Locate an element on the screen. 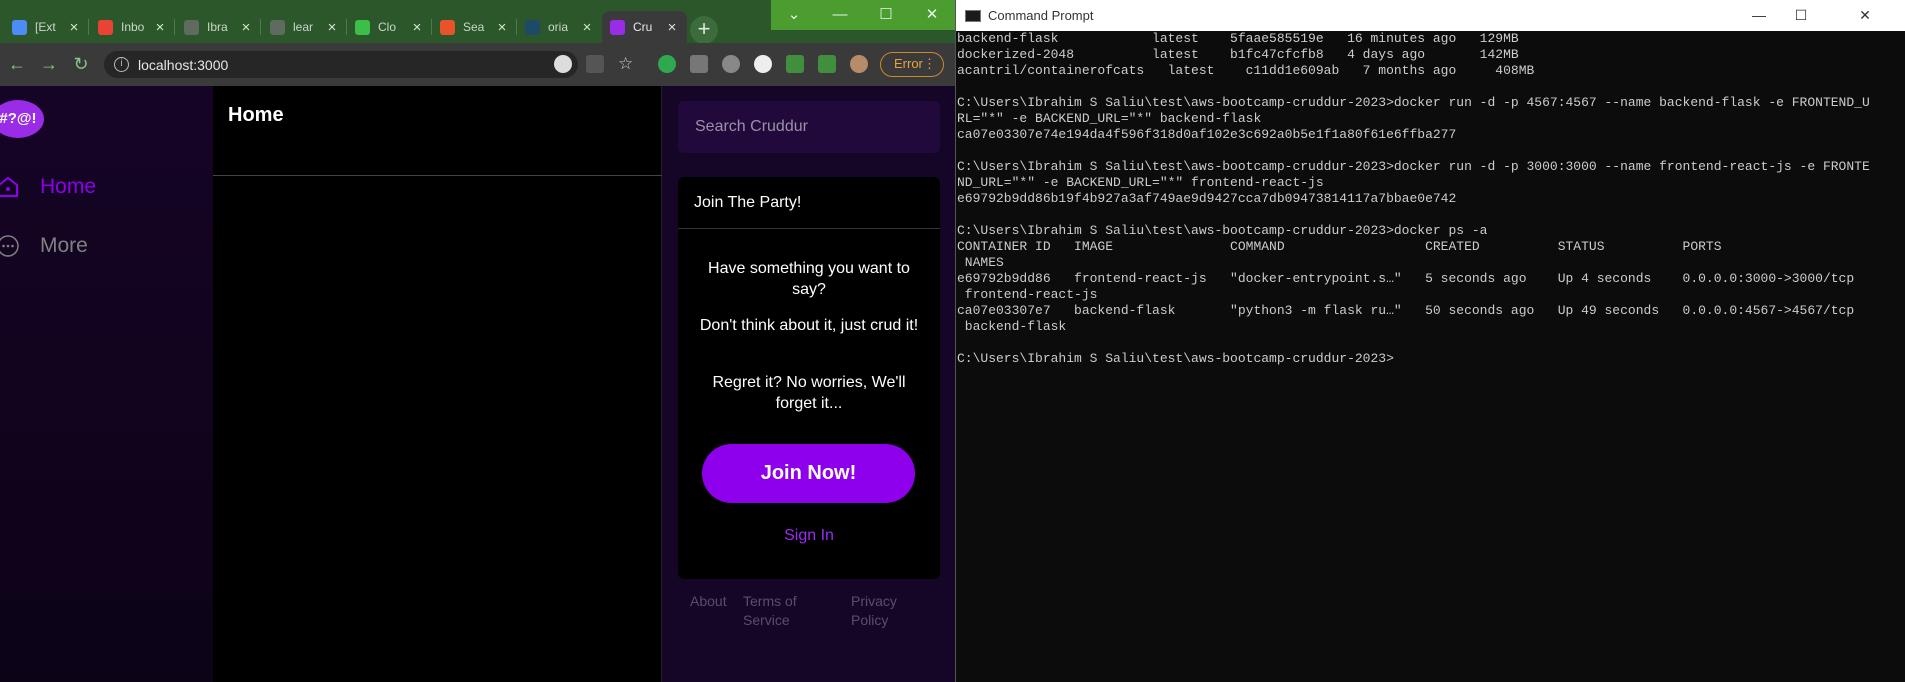 The width and height of the screenshot is (1905, 682). home-icon is located at coordinates (9, 186).